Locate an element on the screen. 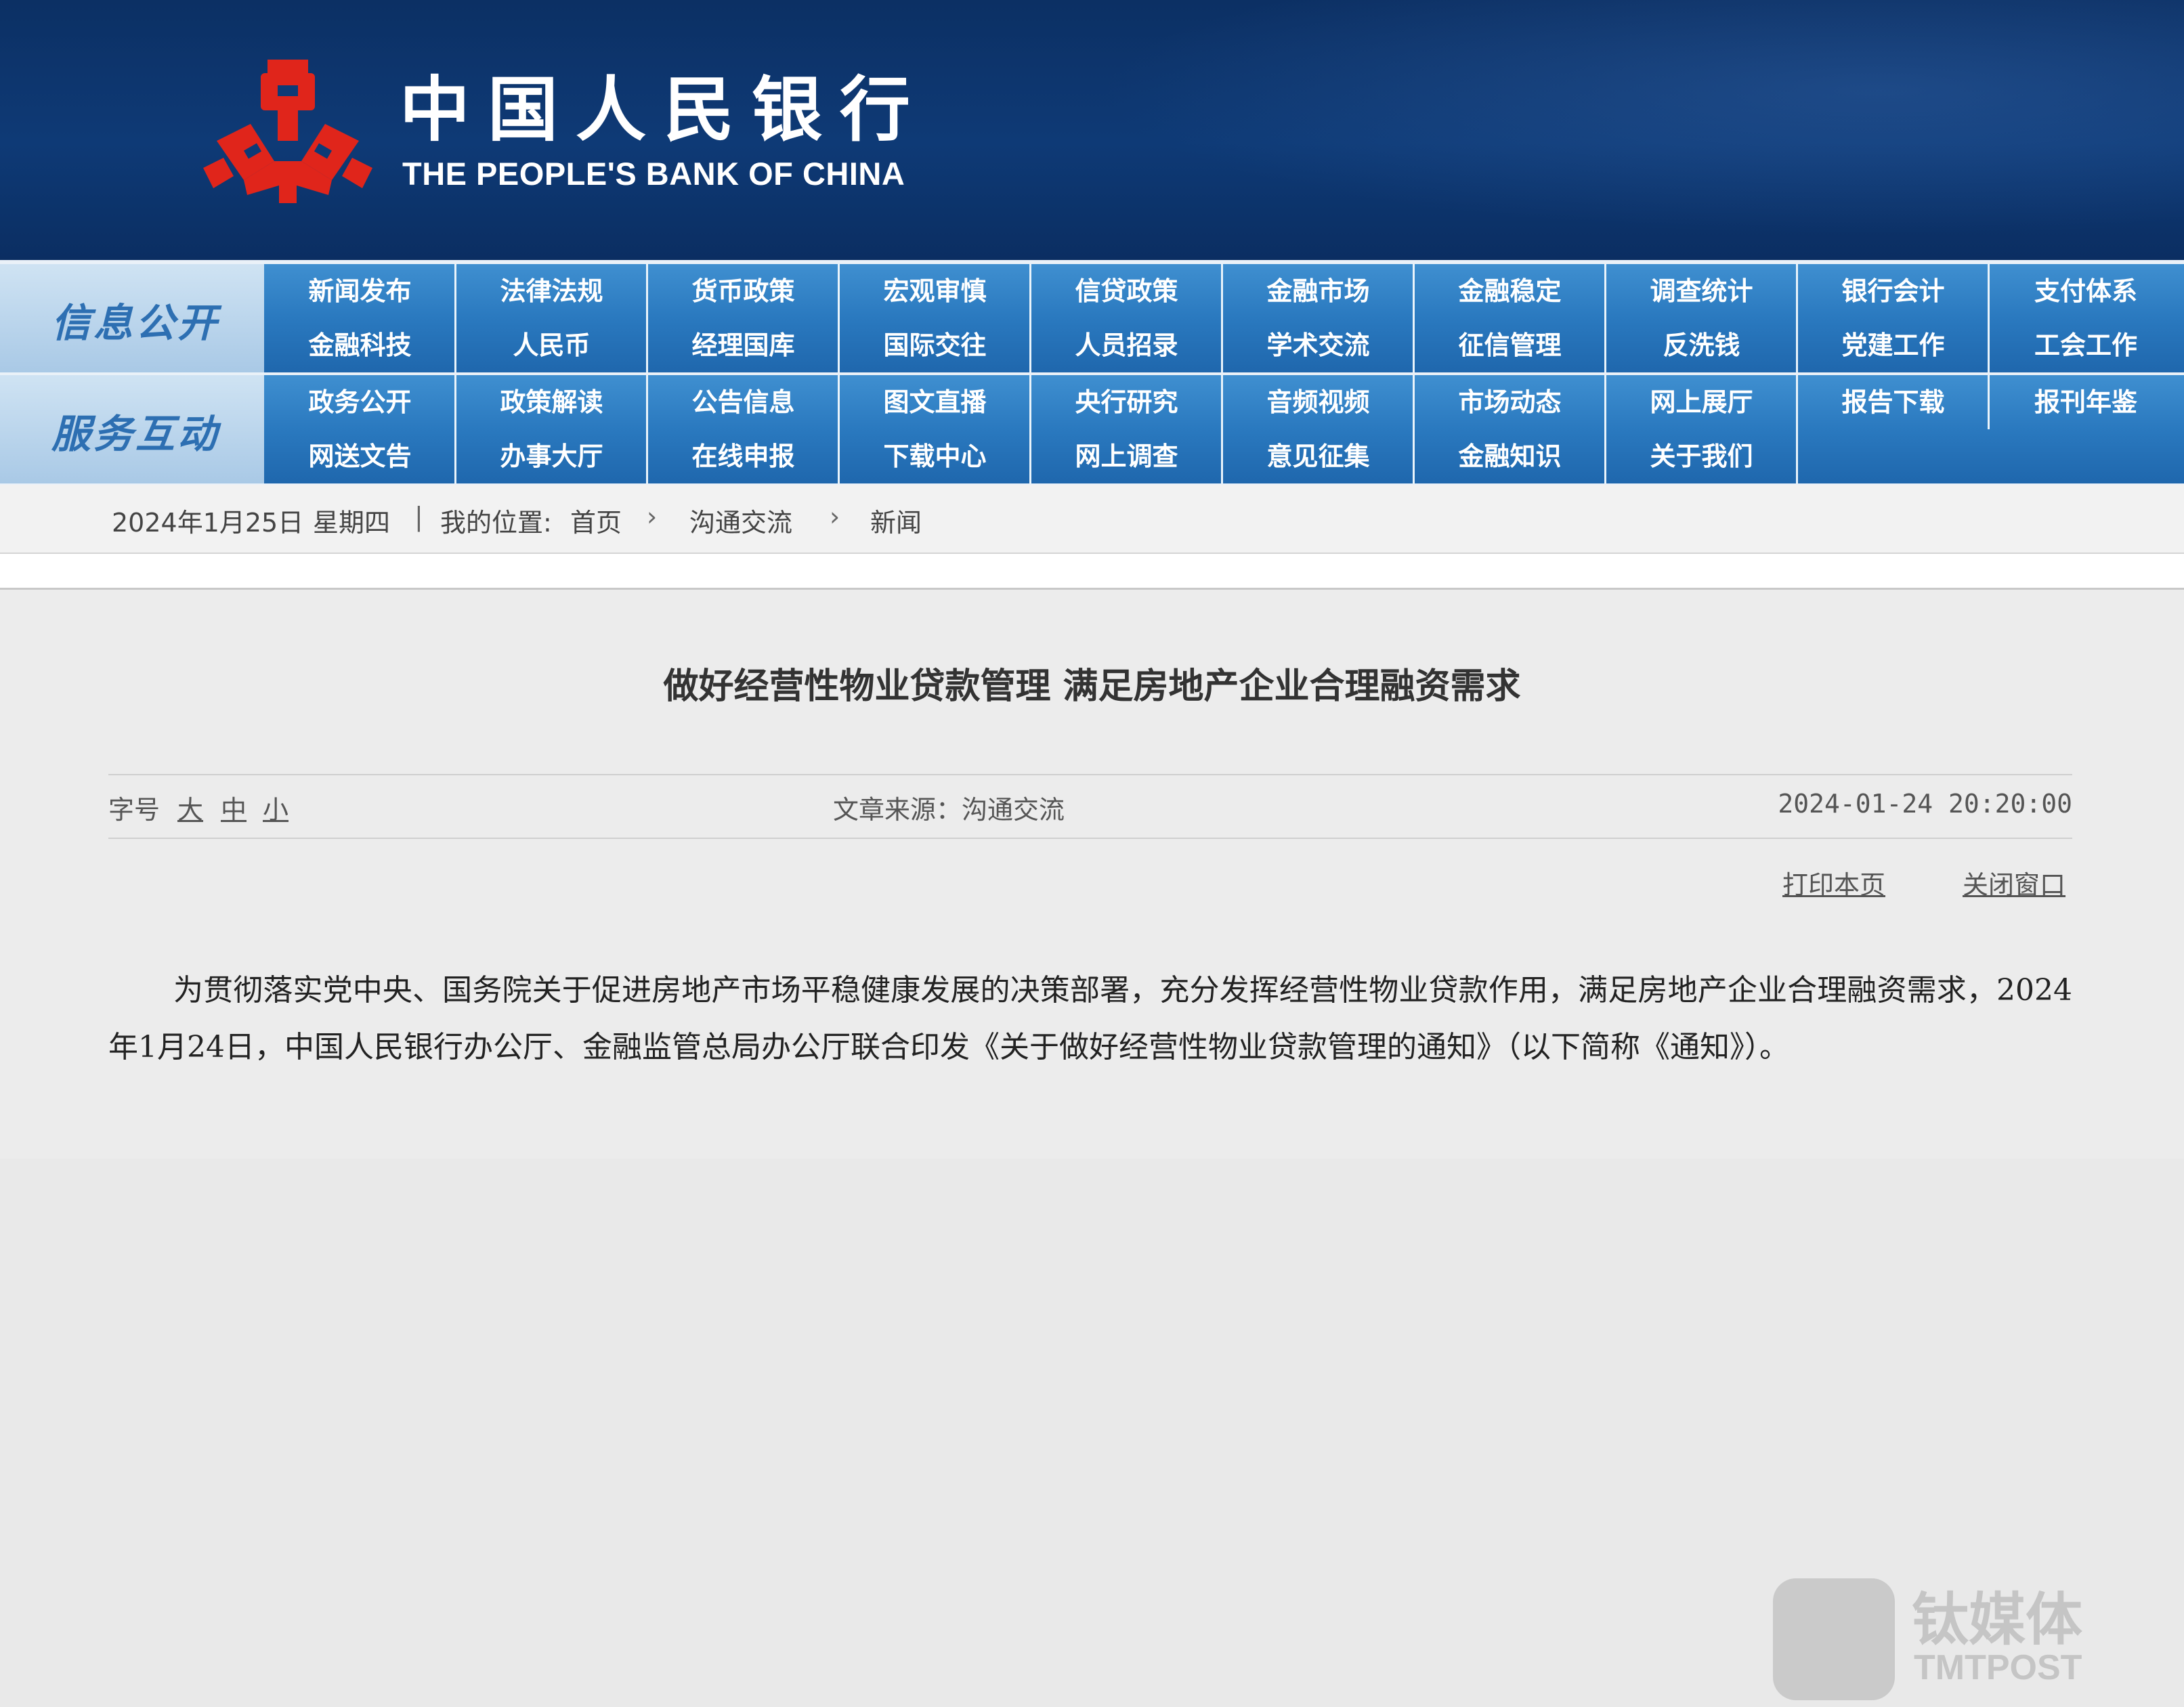 The image size is (2184, 1707). watermark-cn: 钛媒体 is located at coordinates (1998, 1619).